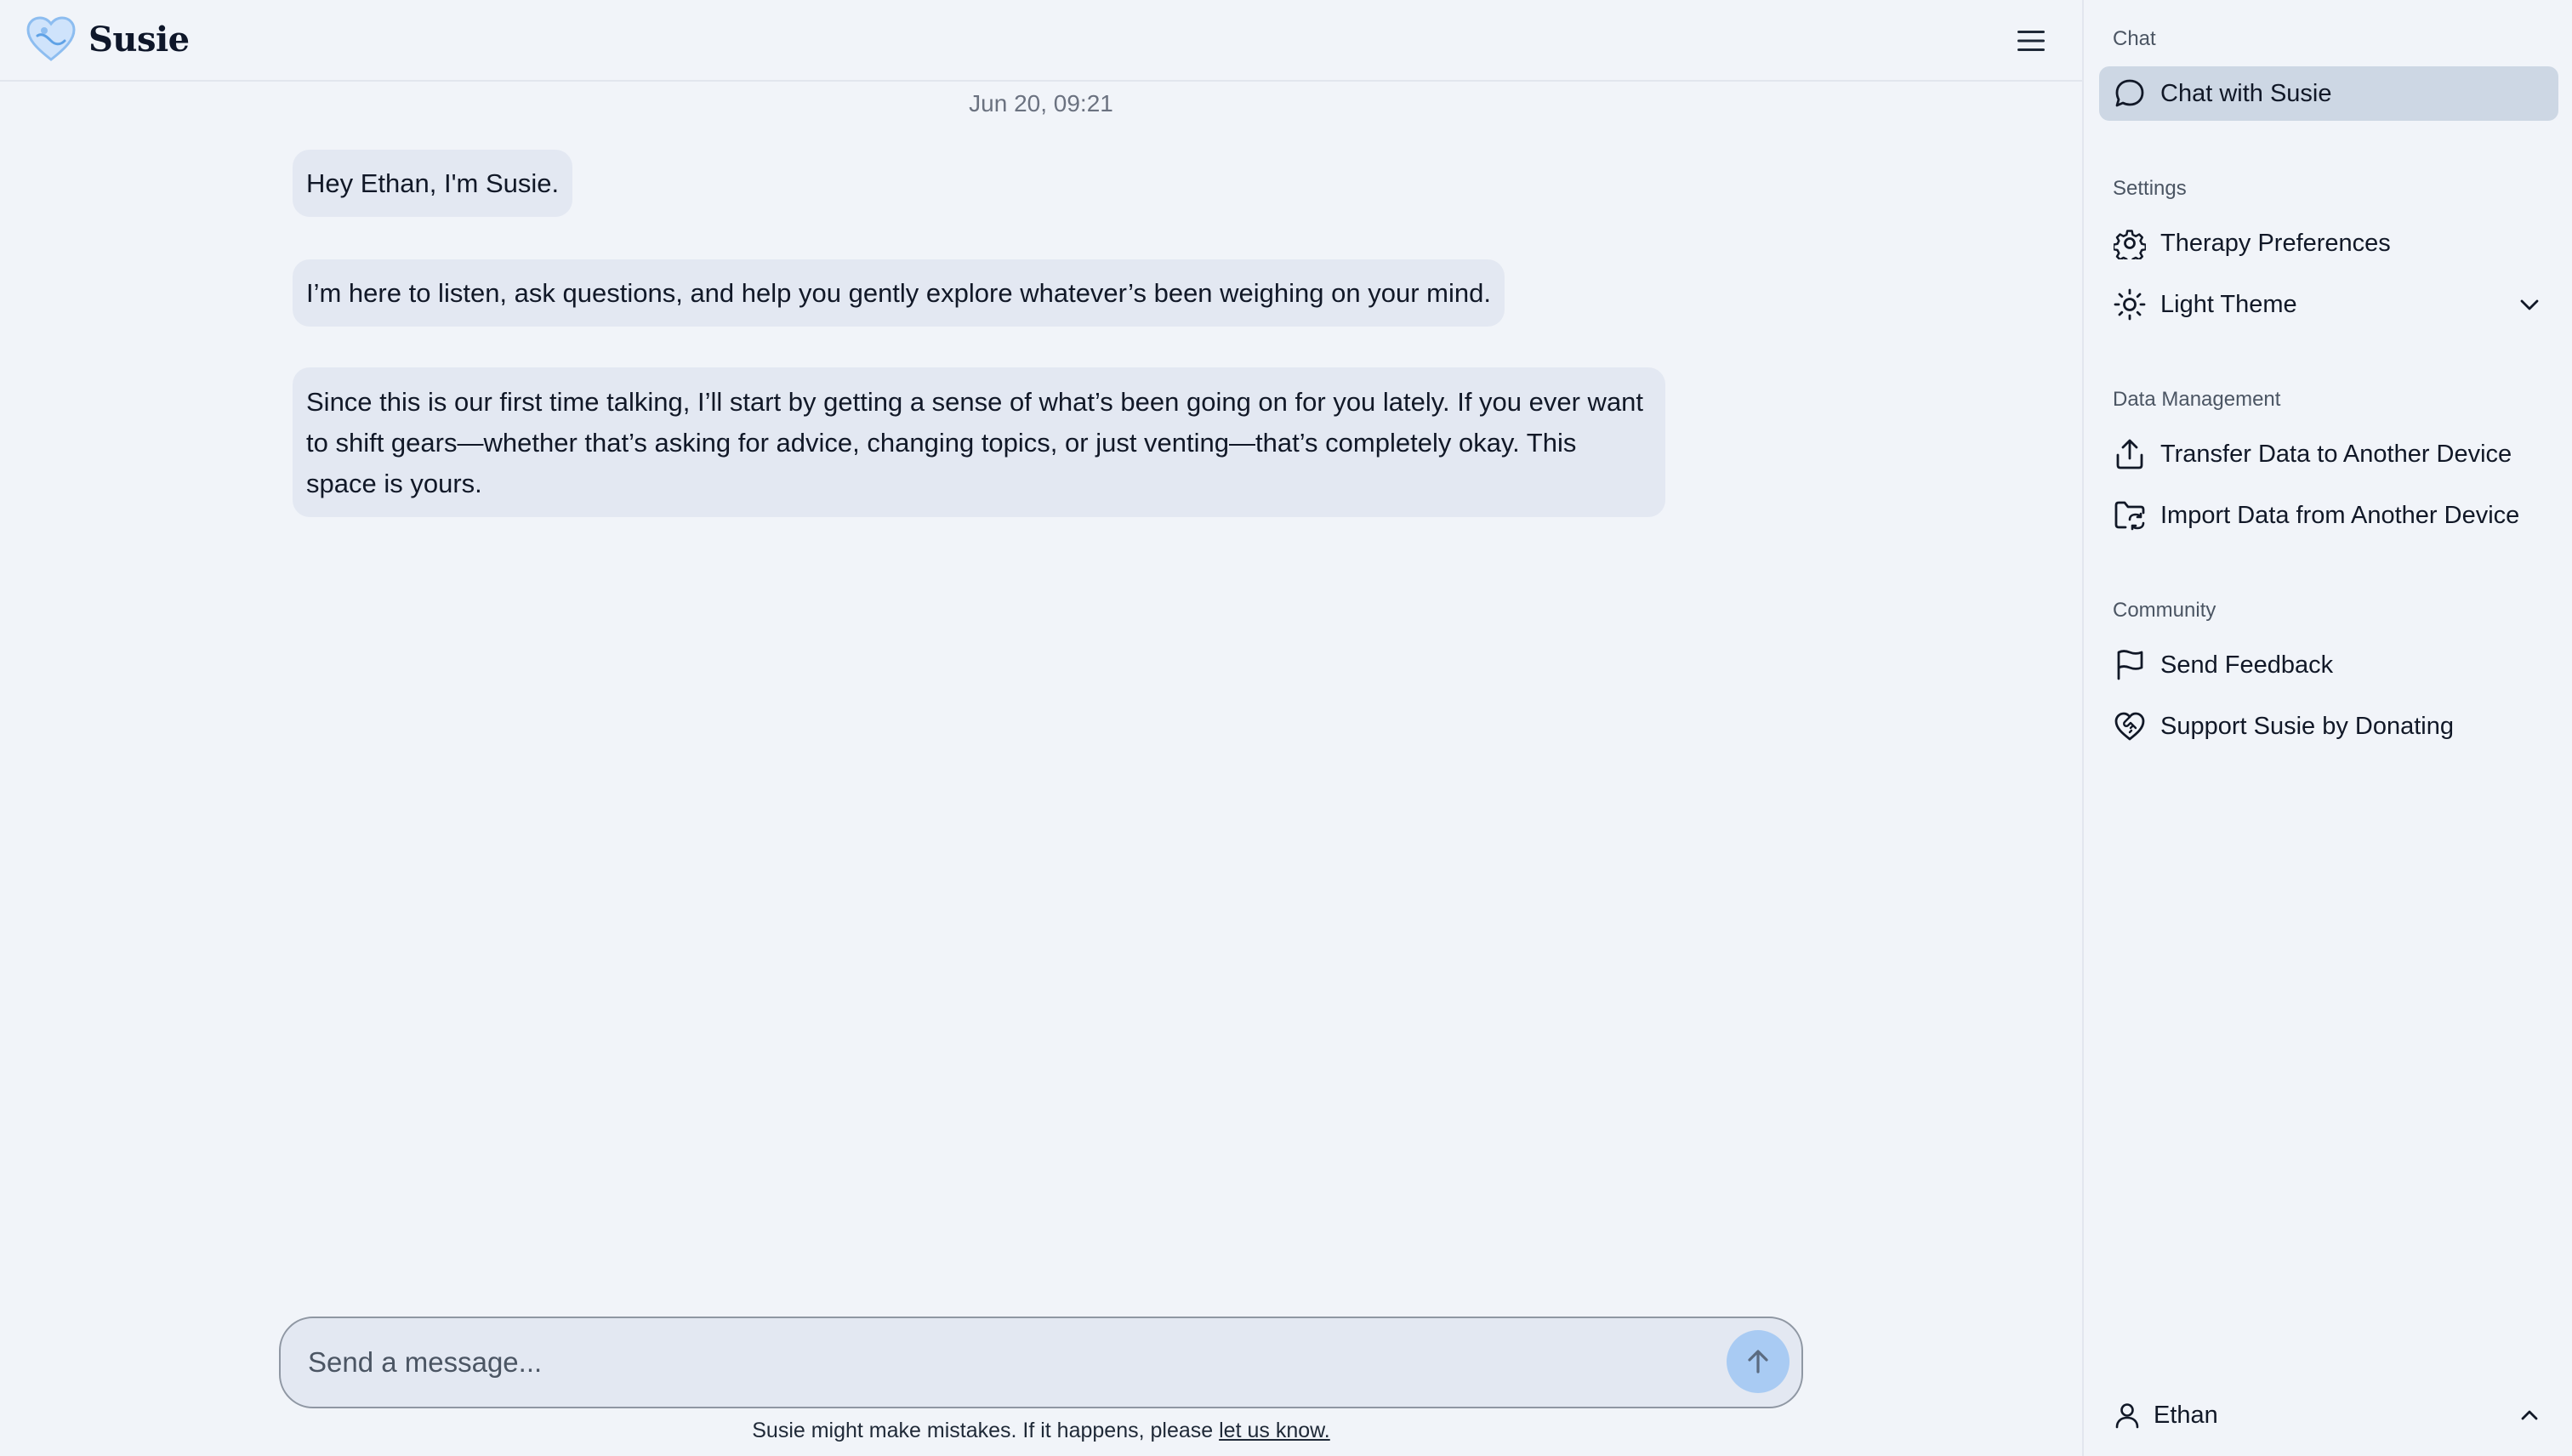 The width and height of the screenshot is (2572, 1456). I want to click on sidebar-item-label: Transfer Data to Another Device, so click(2336, 454).